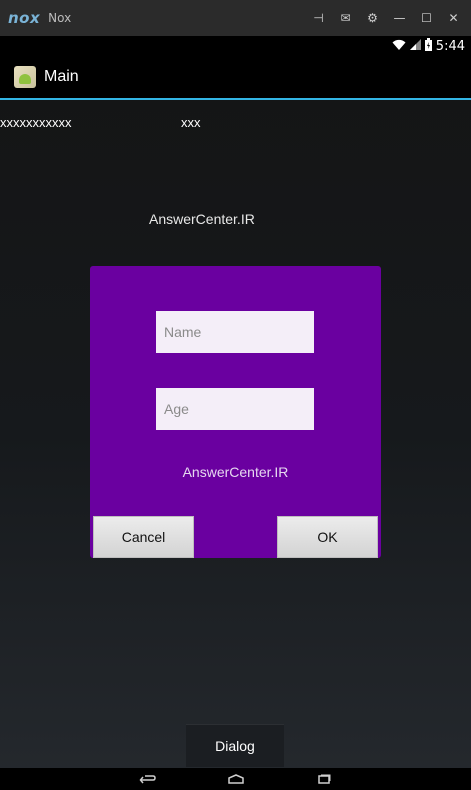  What do you see at coordinates (372, 18) in the screenshot?
I see `settings-icon: ⚙` at bounding box center [372, 18].